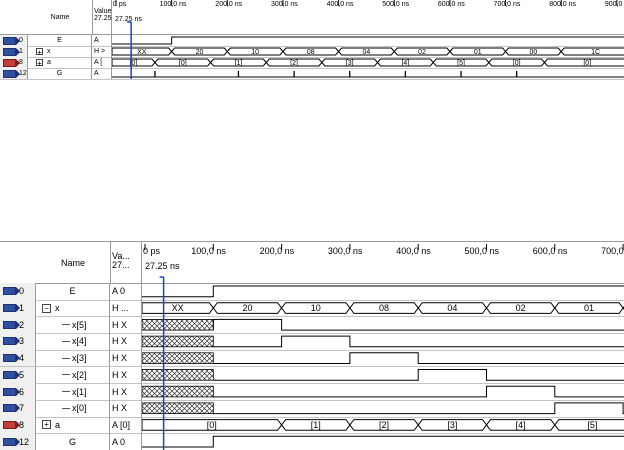 This screenshot has height=450, width=624. Describe the element at coordinates (49, 62) in the screenshot. I see `signal-name: a` at that location.